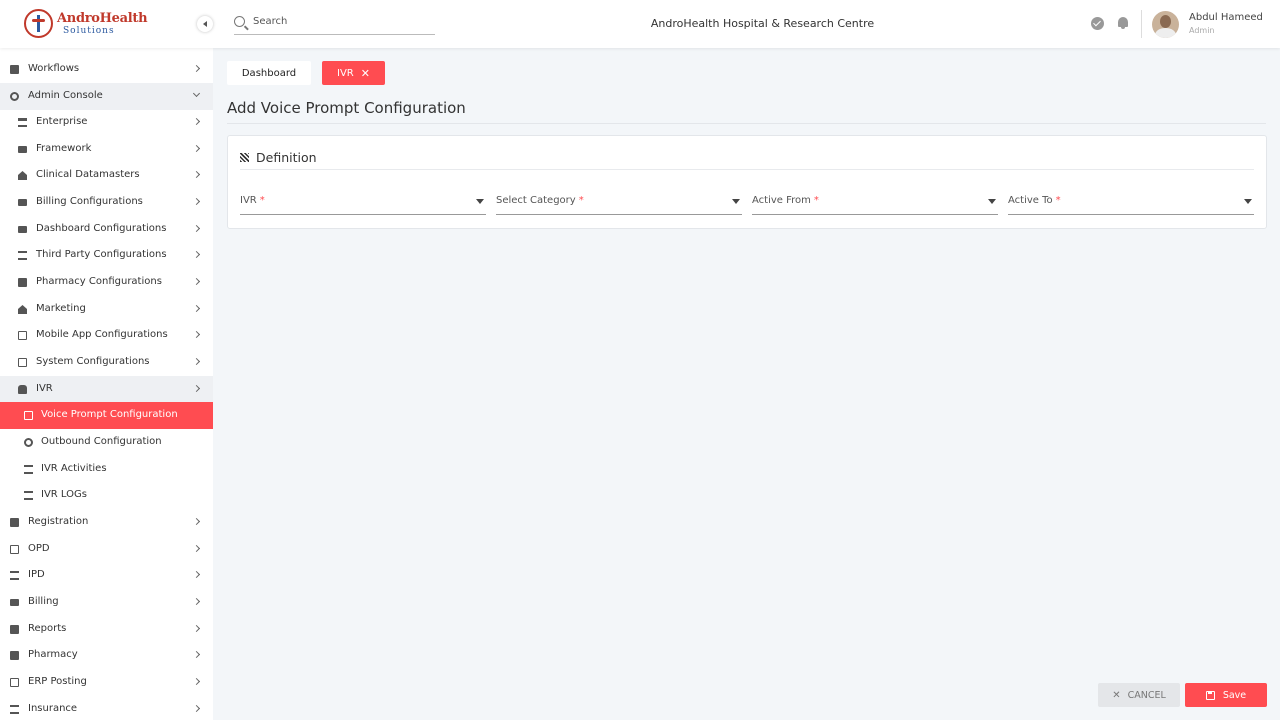 This screenshot has height=720, width=1280. What do you see at coordinates (106, 442) in the screenshot?
I see `sidebar-item-outbound-configuration: Outbound Configuration` at bounding box center [106, 442].